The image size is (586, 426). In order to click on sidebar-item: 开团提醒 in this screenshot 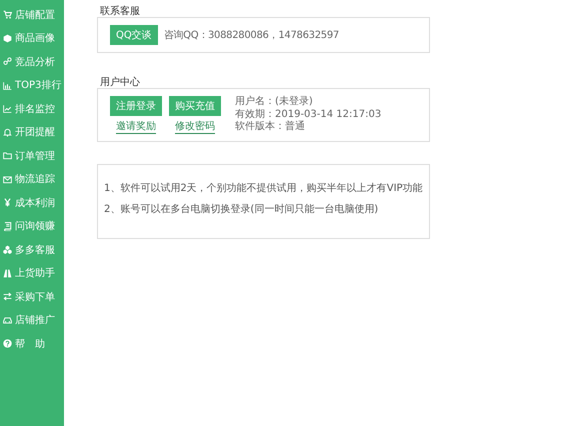, I will do `click(32, 132)`.